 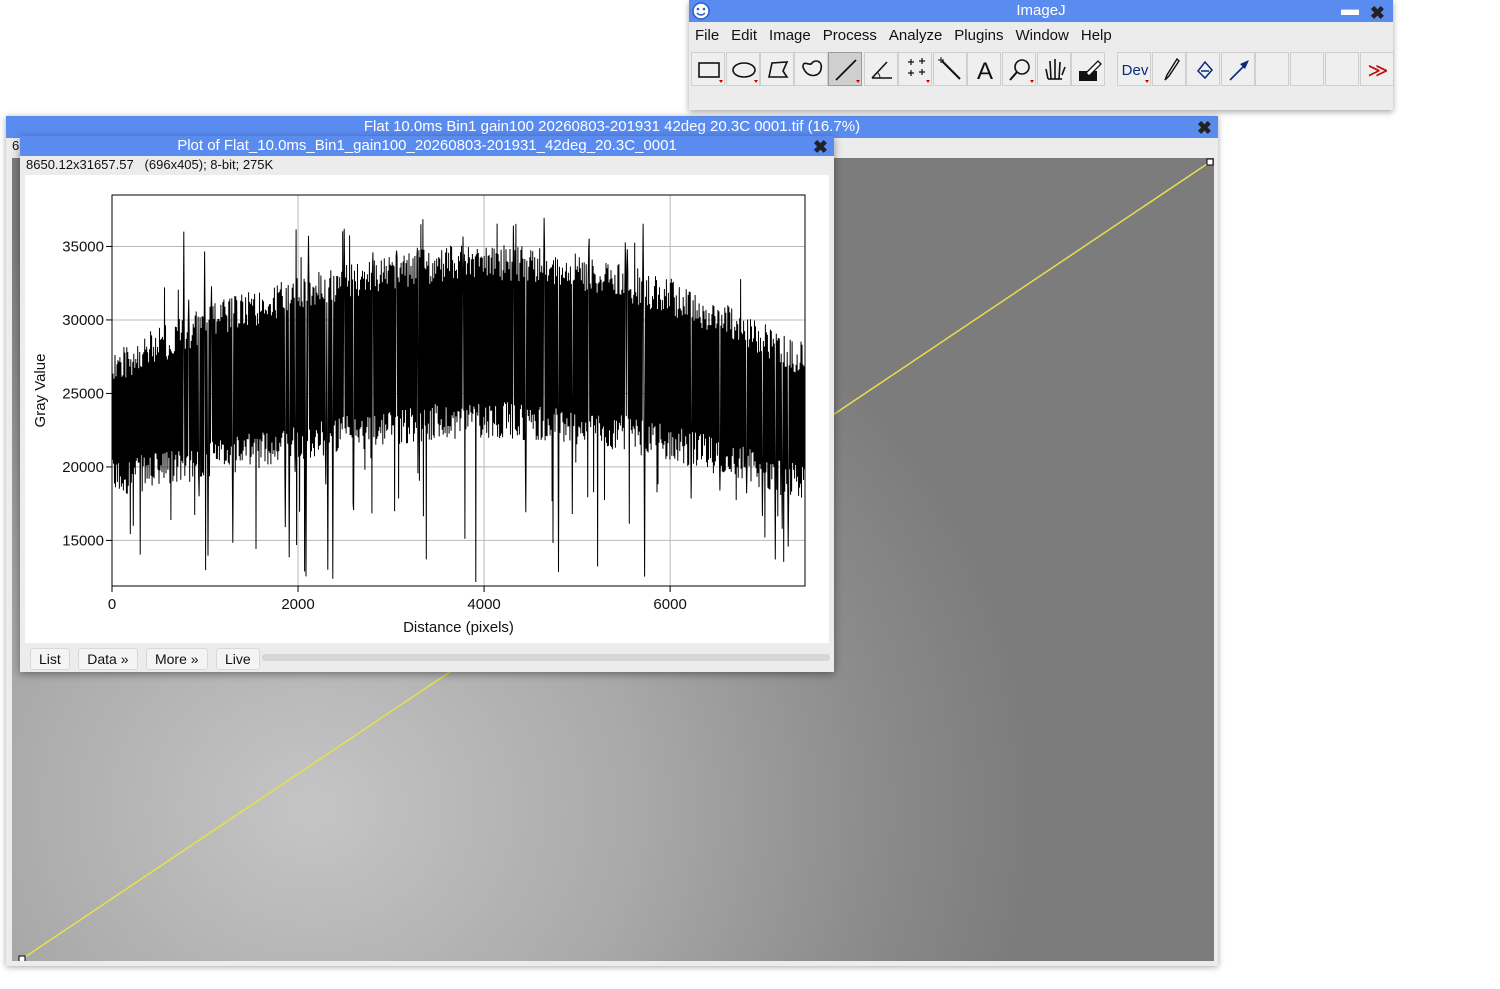 What do you see at coordinates (237, 659) in the screenshot?
I see `live-button: Live` at bounding box center [237, 659].